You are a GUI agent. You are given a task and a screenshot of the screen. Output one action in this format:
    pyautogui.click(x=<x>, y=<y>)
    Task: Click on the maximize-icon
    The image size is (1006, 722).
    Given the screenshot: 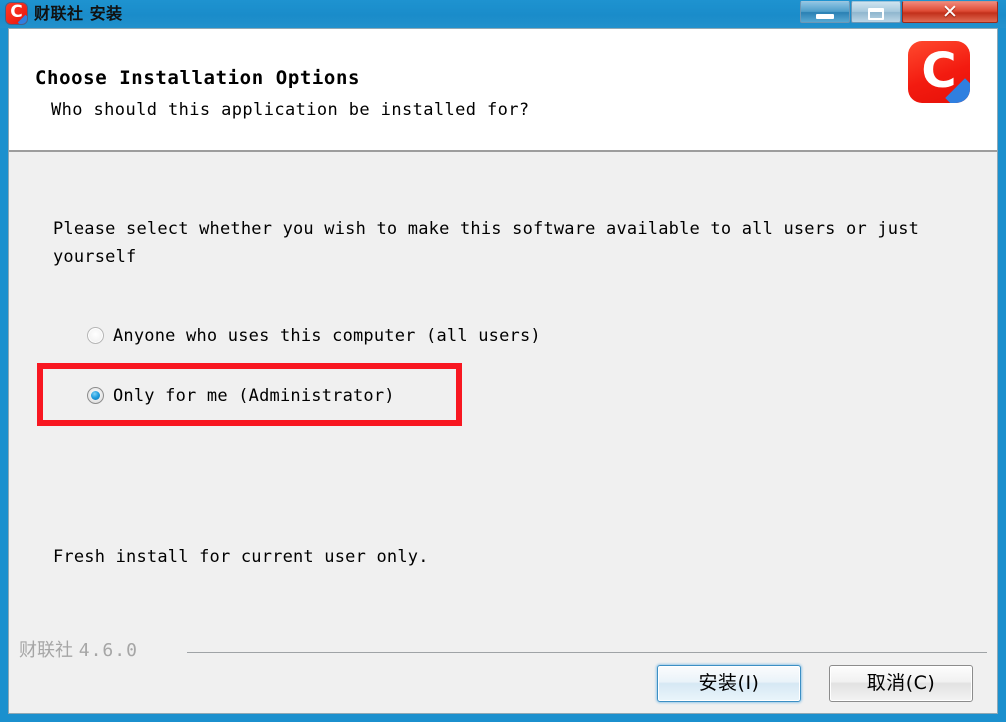 What is the action you would take?
    pyautogui.click(x=876, y=14)
    